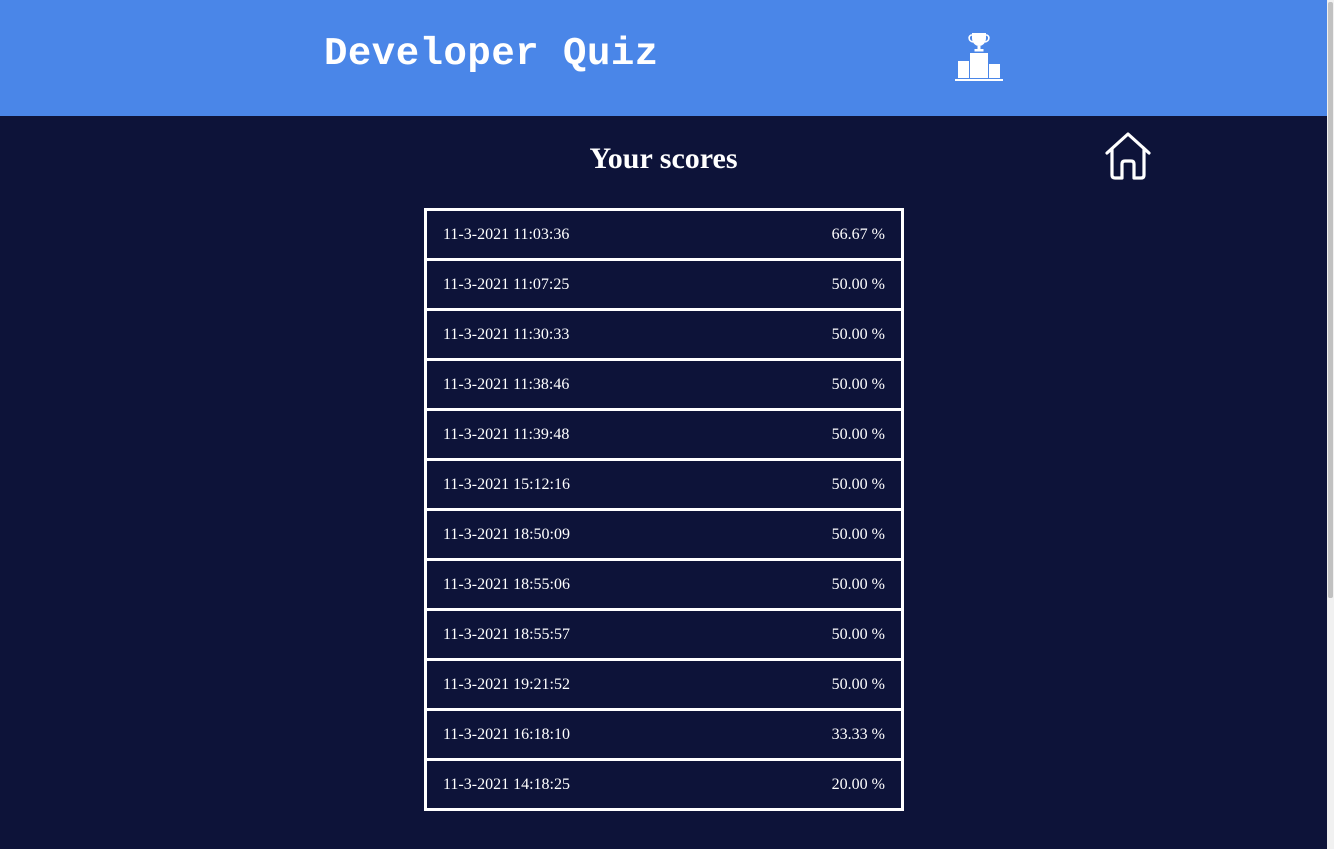 This screenshot has width=1334, height=849. What do you see at coordinates (664, 634) in the screenshot?
I see `score-row: 11-3-2021 18:55:57 50.00 %` at bounding box center [664, 634].